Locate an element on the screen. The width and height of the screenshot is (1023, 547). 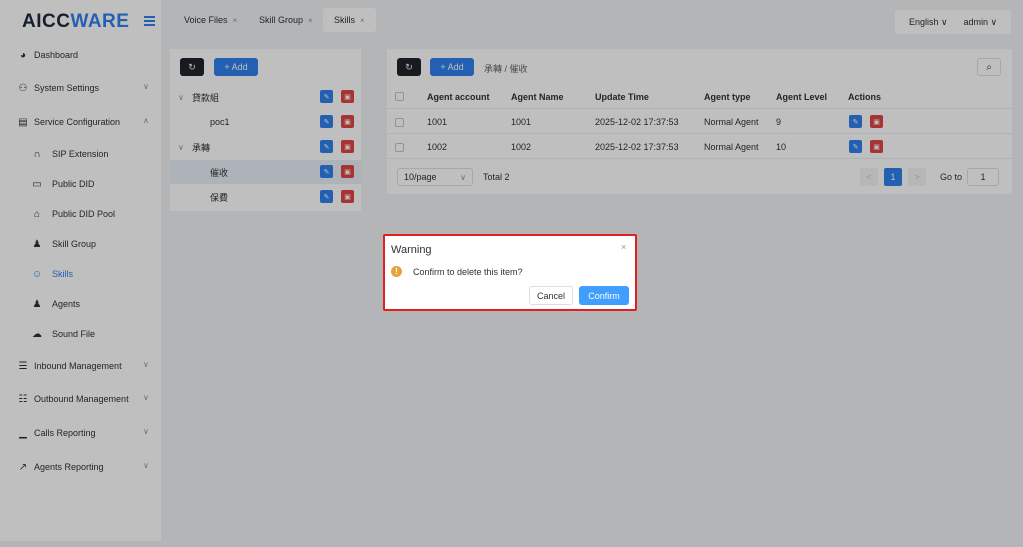
dialog-title: Warning is located at coordinates (411, 250).